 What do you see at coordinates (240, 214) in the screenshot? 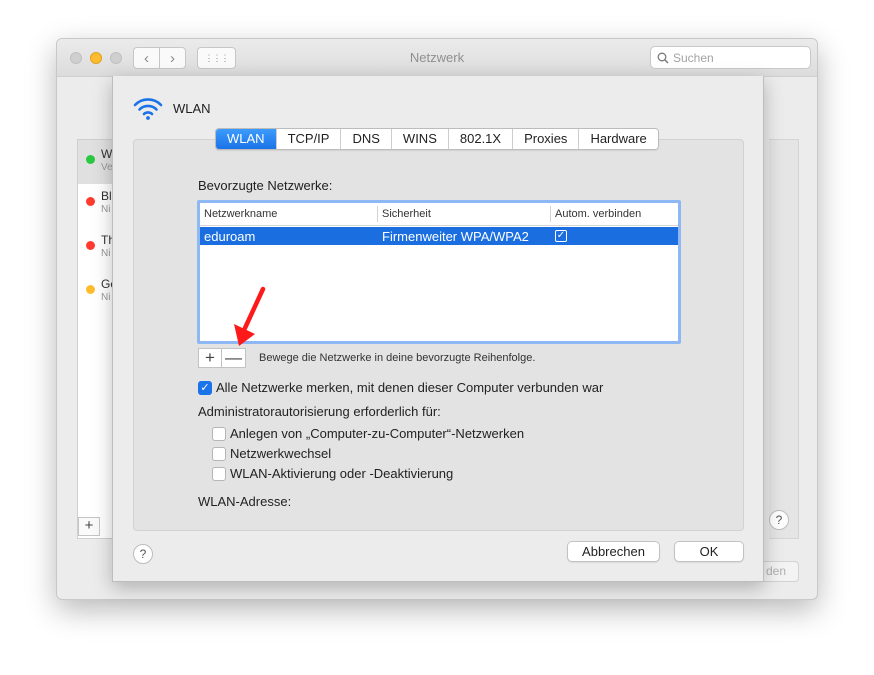
I see `column-header-name: Netzwerkname` at bounding box center [240, 214].